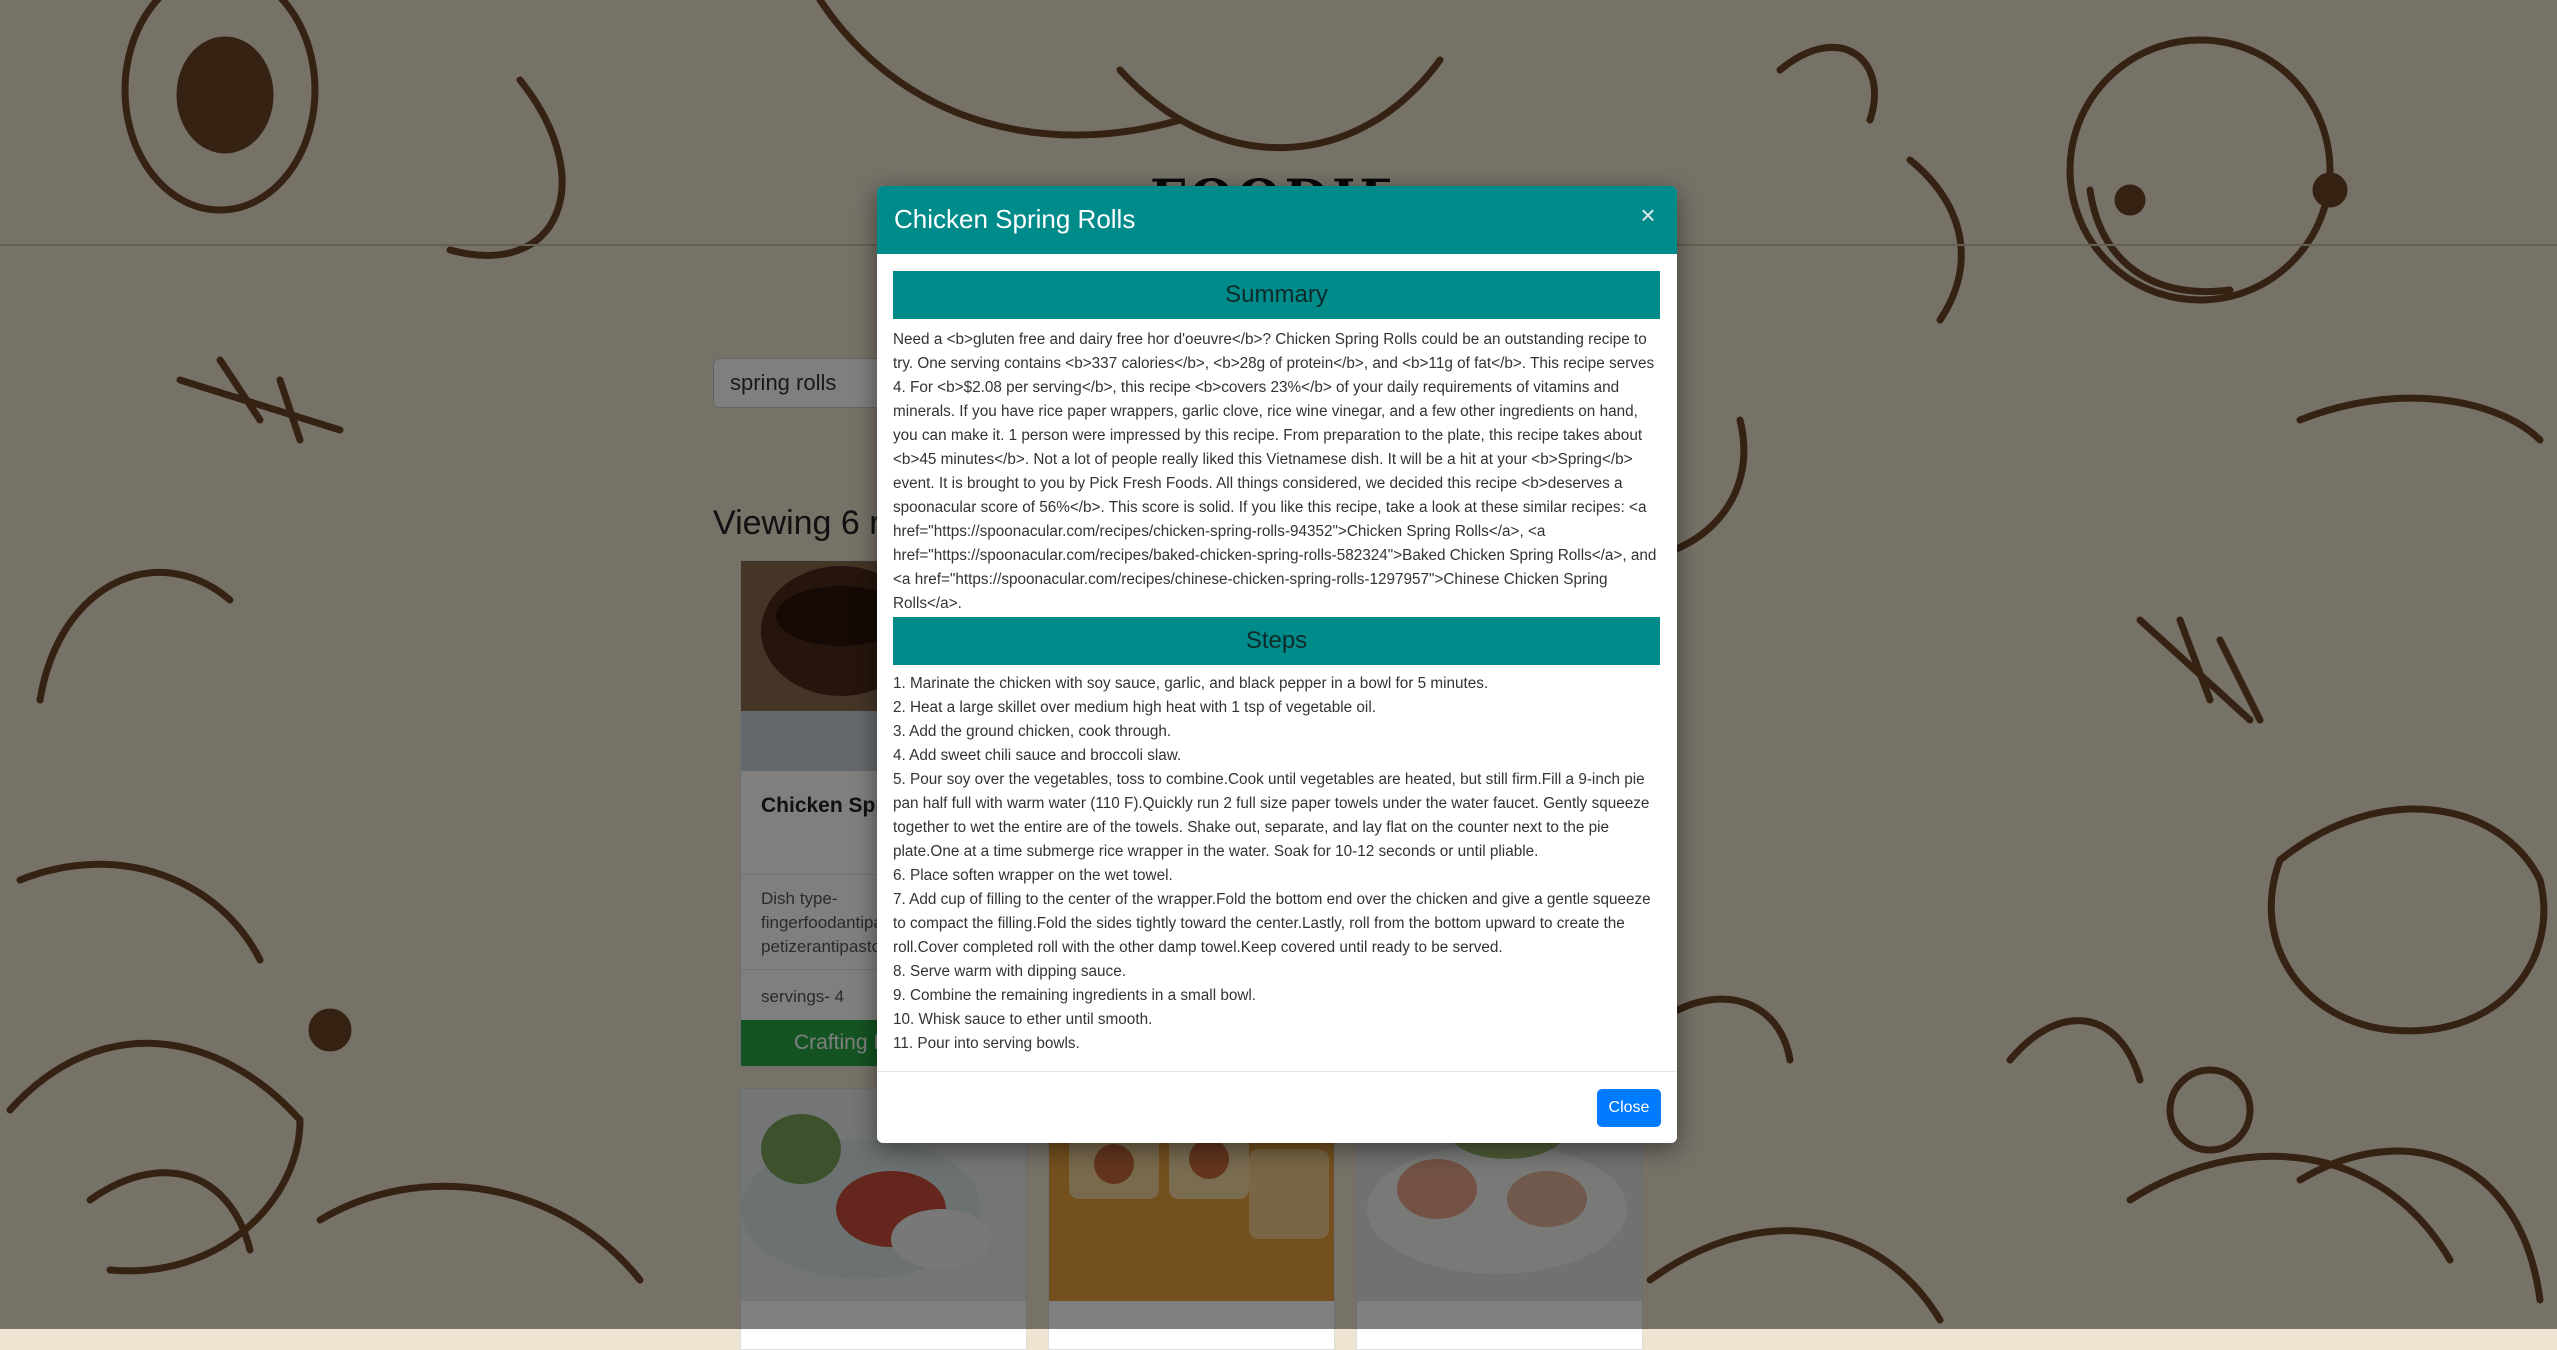  What do you see at coordinates (1276, 641) in the screenshot?
I see `steps-heading: Steps` at bounding box center [1276, 641].